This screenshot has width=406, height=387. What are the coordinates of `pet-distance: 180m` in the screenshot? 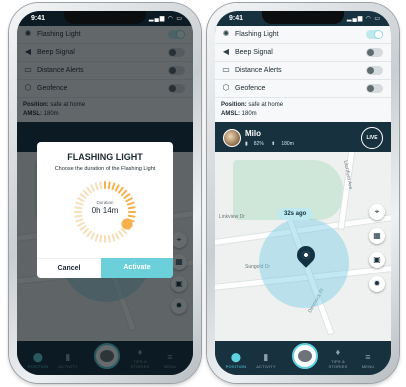 It's located at (287, 144).